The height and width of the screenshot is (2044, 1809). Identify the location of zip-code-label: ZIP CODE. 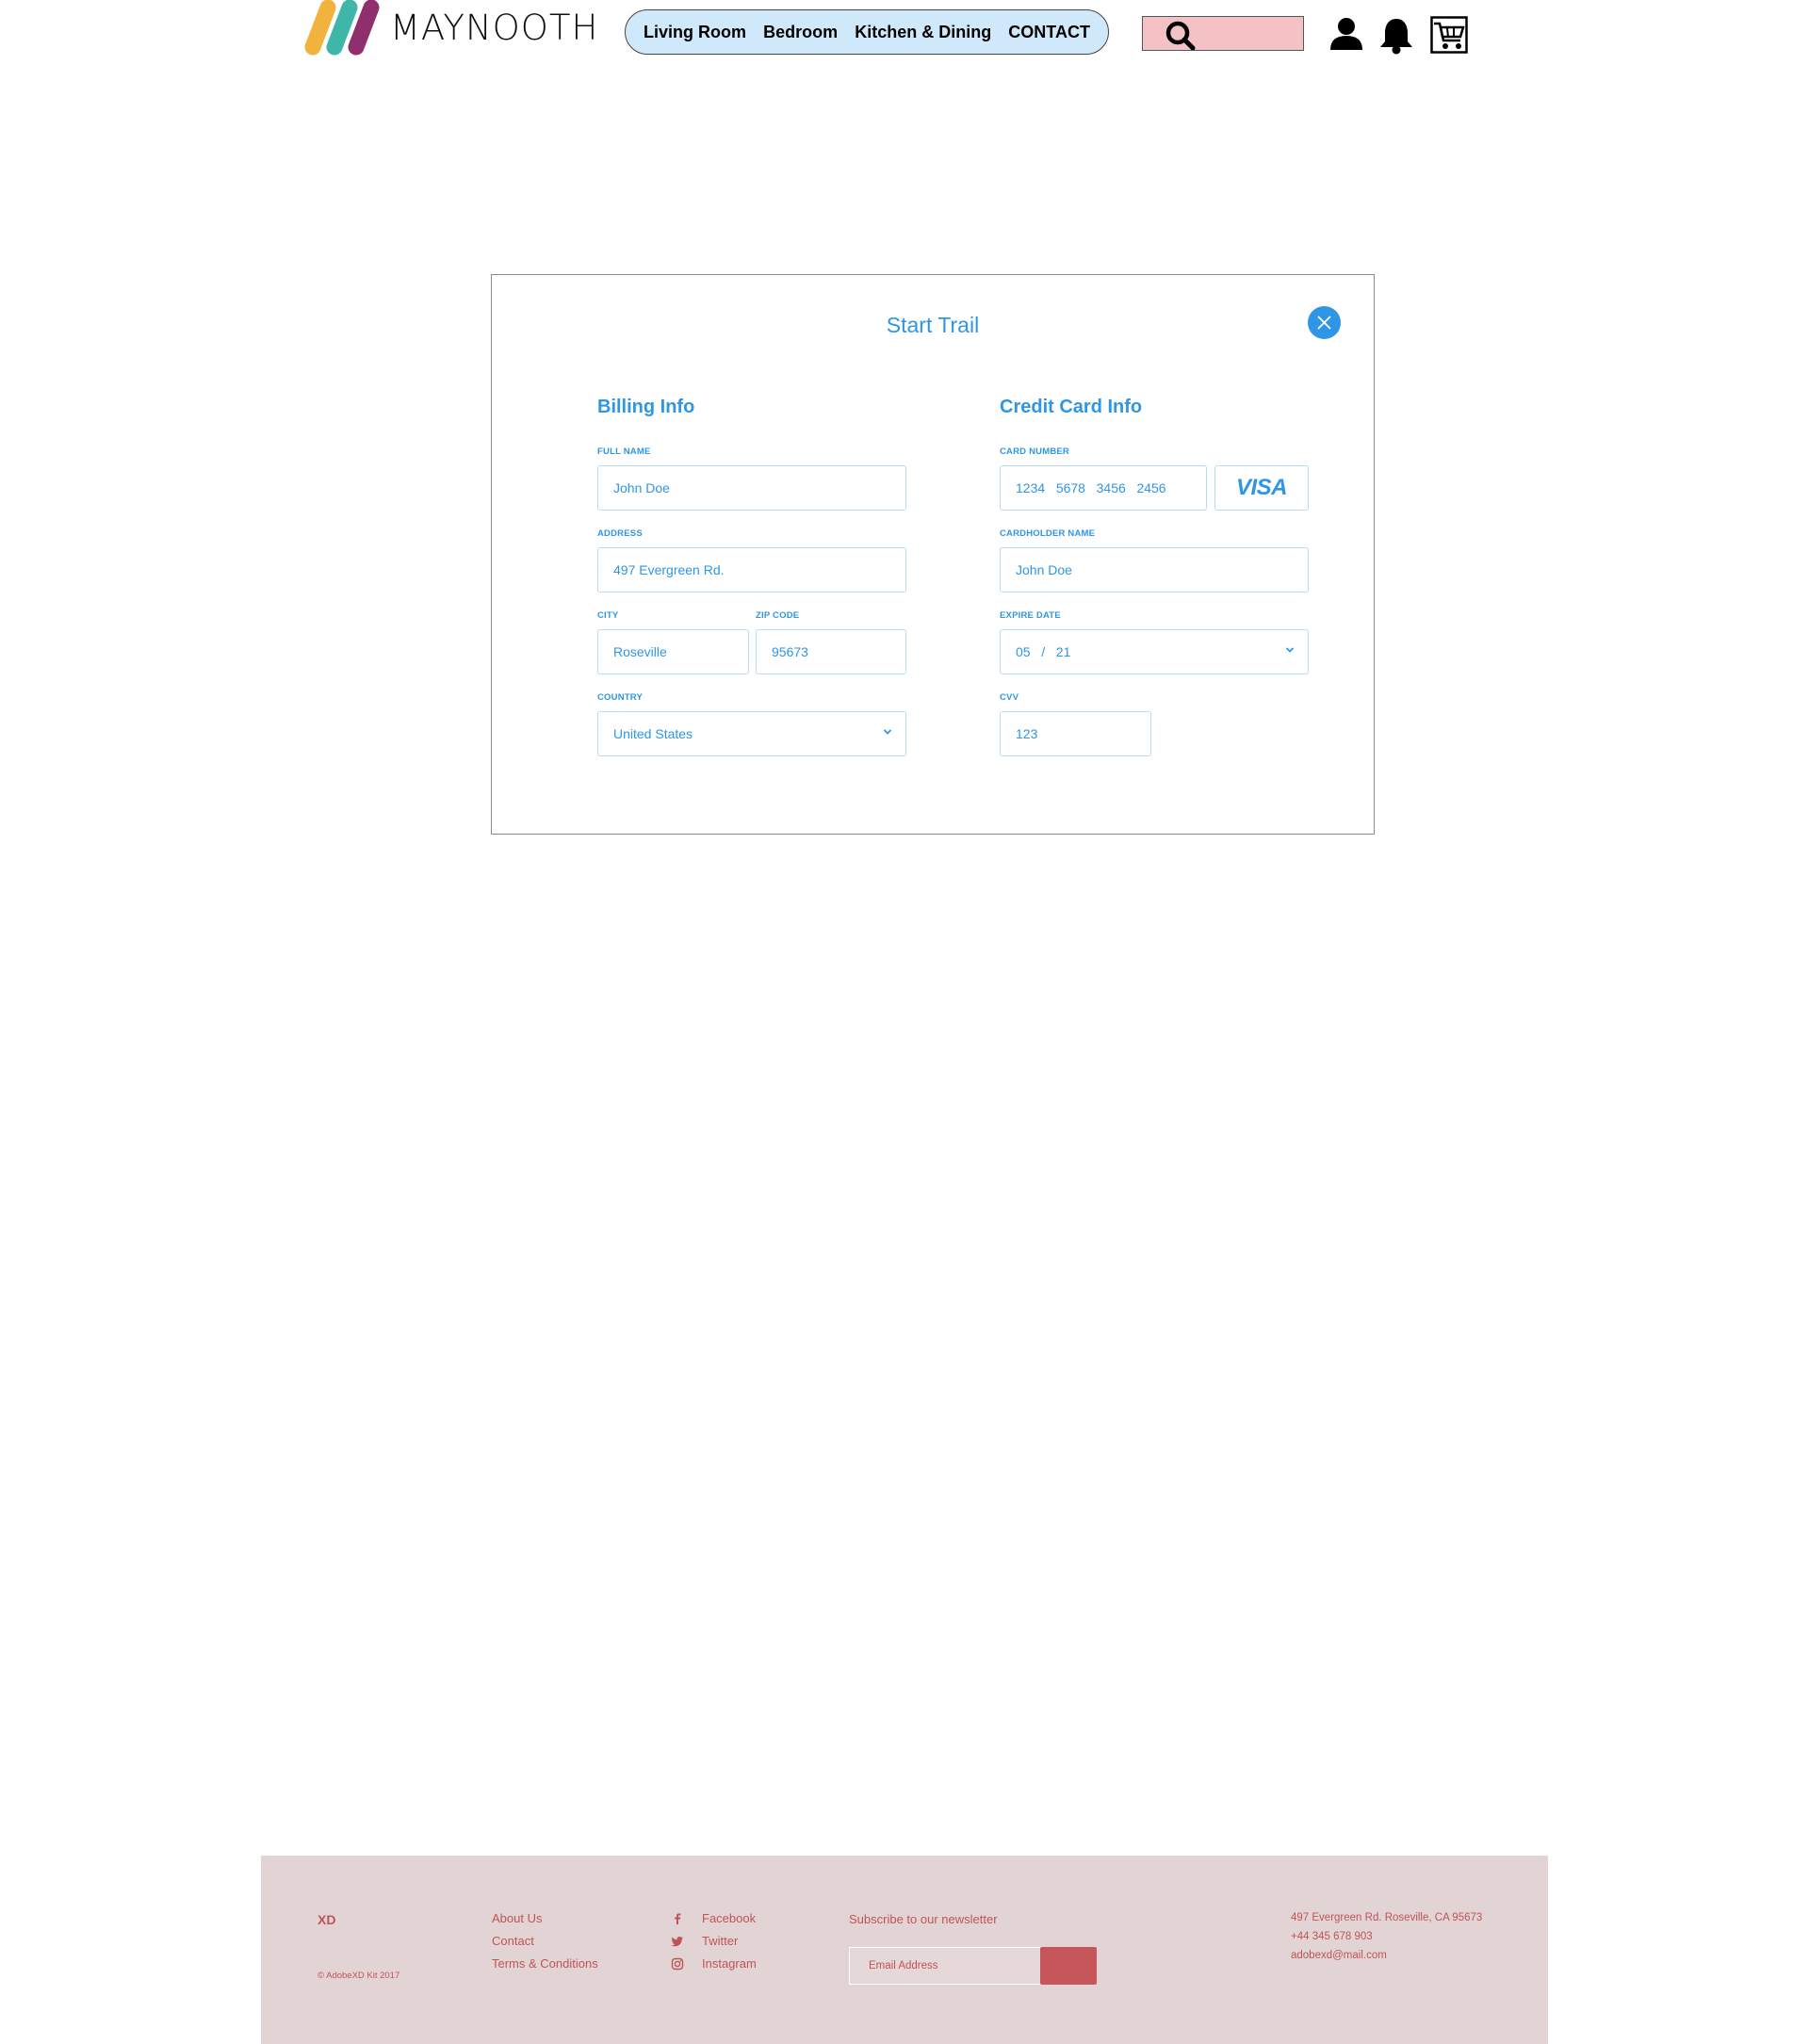
(778, 615).